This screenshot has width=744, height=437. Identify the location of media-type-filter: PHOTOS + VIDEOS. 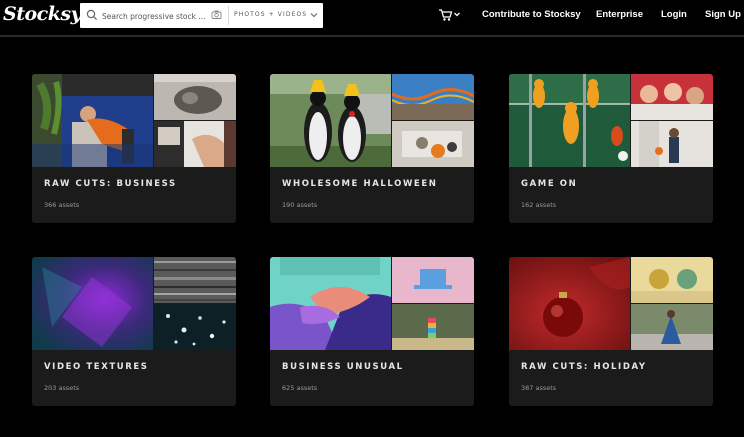
(270, 16).